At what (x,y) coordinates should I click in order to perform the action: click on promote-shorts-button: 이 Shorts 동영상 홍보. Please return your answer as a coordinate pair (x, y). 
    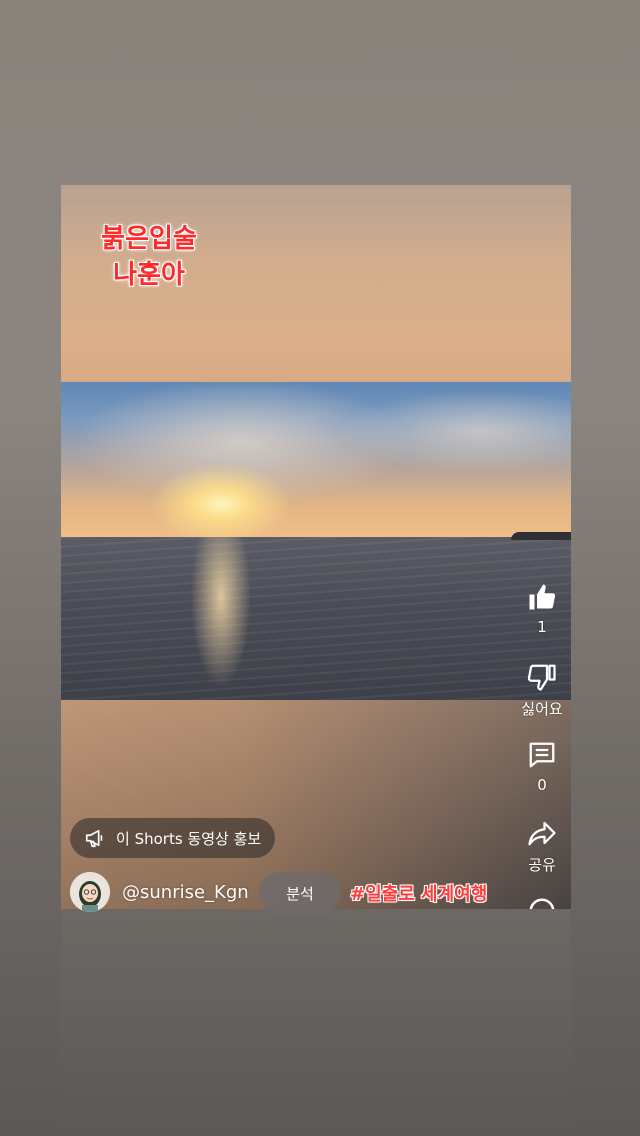
    Looking at the image, I should click on (173, 838).